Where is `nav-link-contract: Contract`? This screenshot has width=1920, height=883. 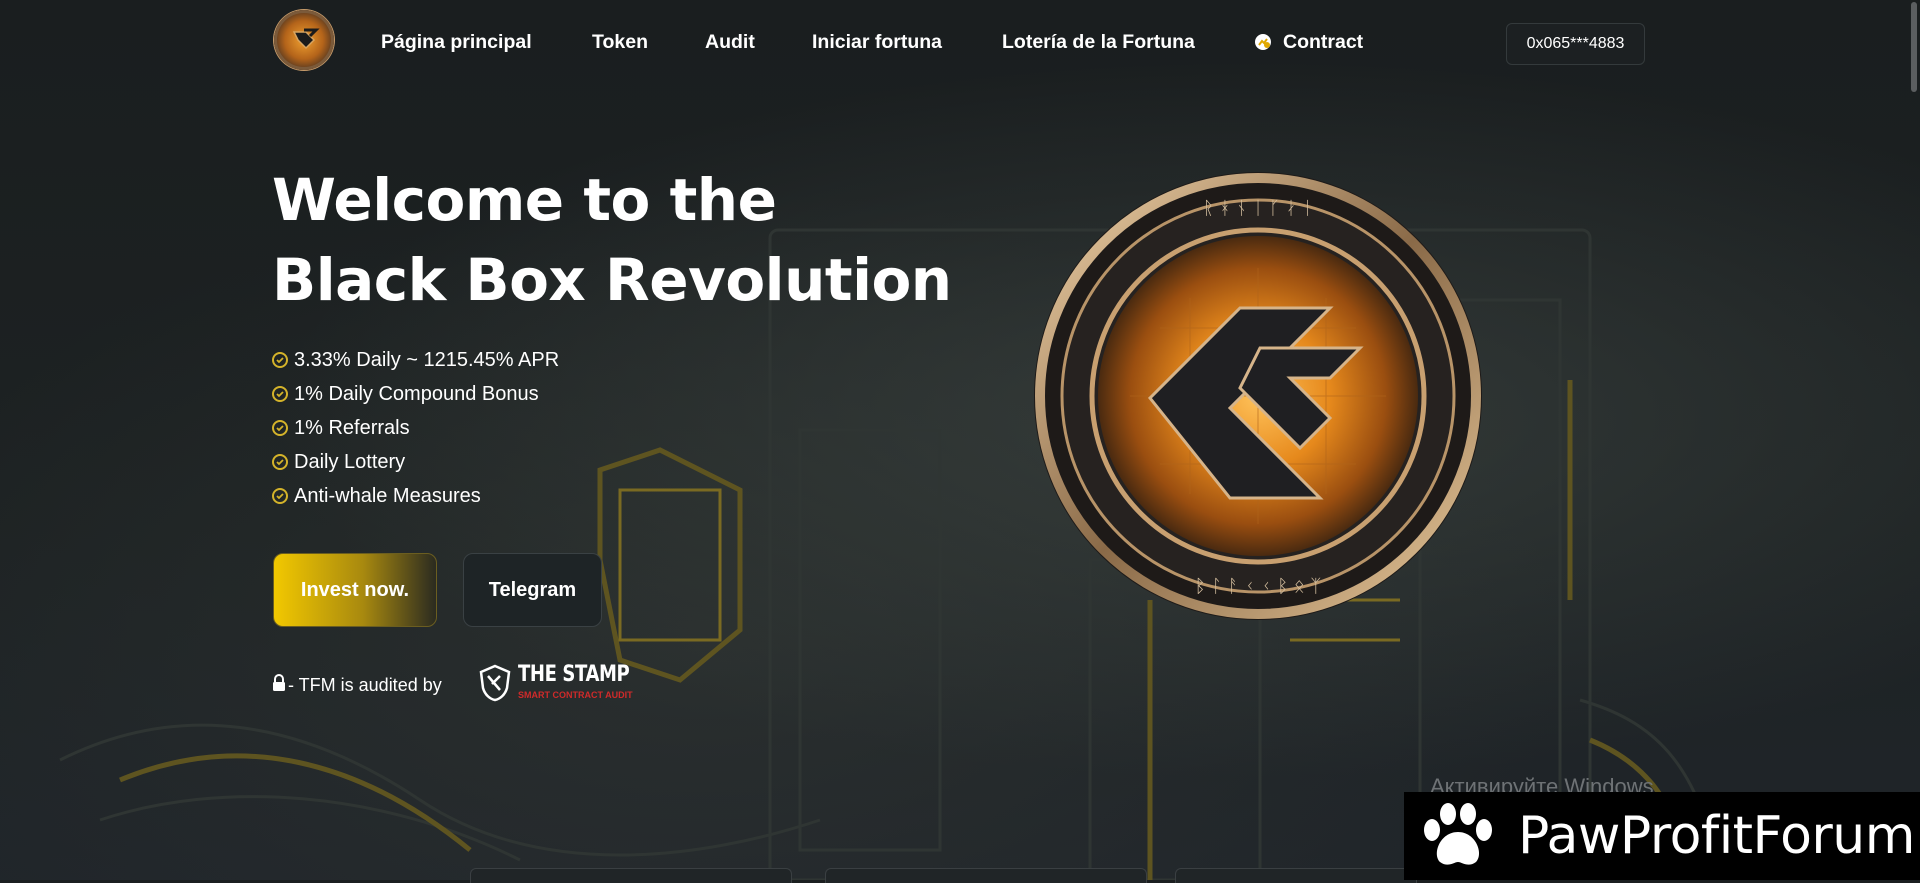 nav-link-contract: Contract is located at coordinates (1323, 42).